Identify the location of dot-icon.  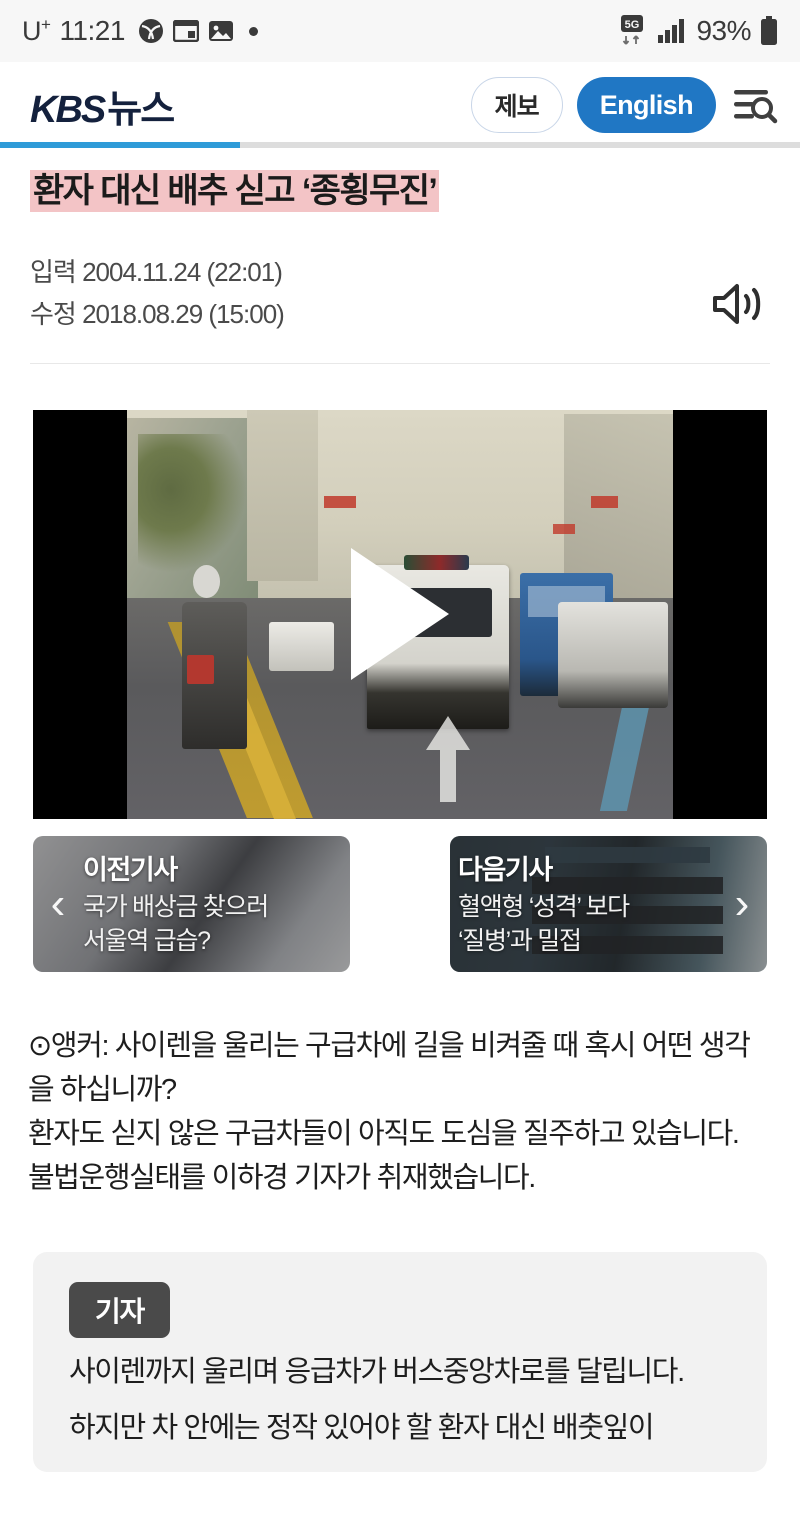
(253, 31).